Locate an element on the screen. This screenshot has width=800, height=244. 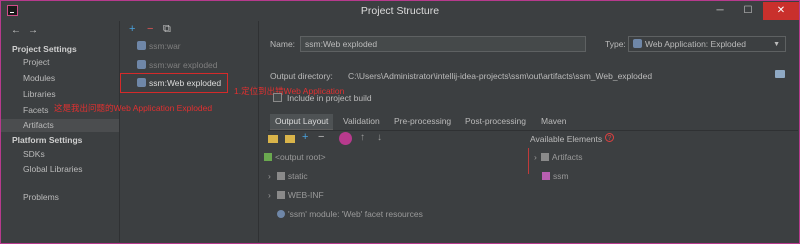
extract-artifact-icon is located at coordinates (345, 138).